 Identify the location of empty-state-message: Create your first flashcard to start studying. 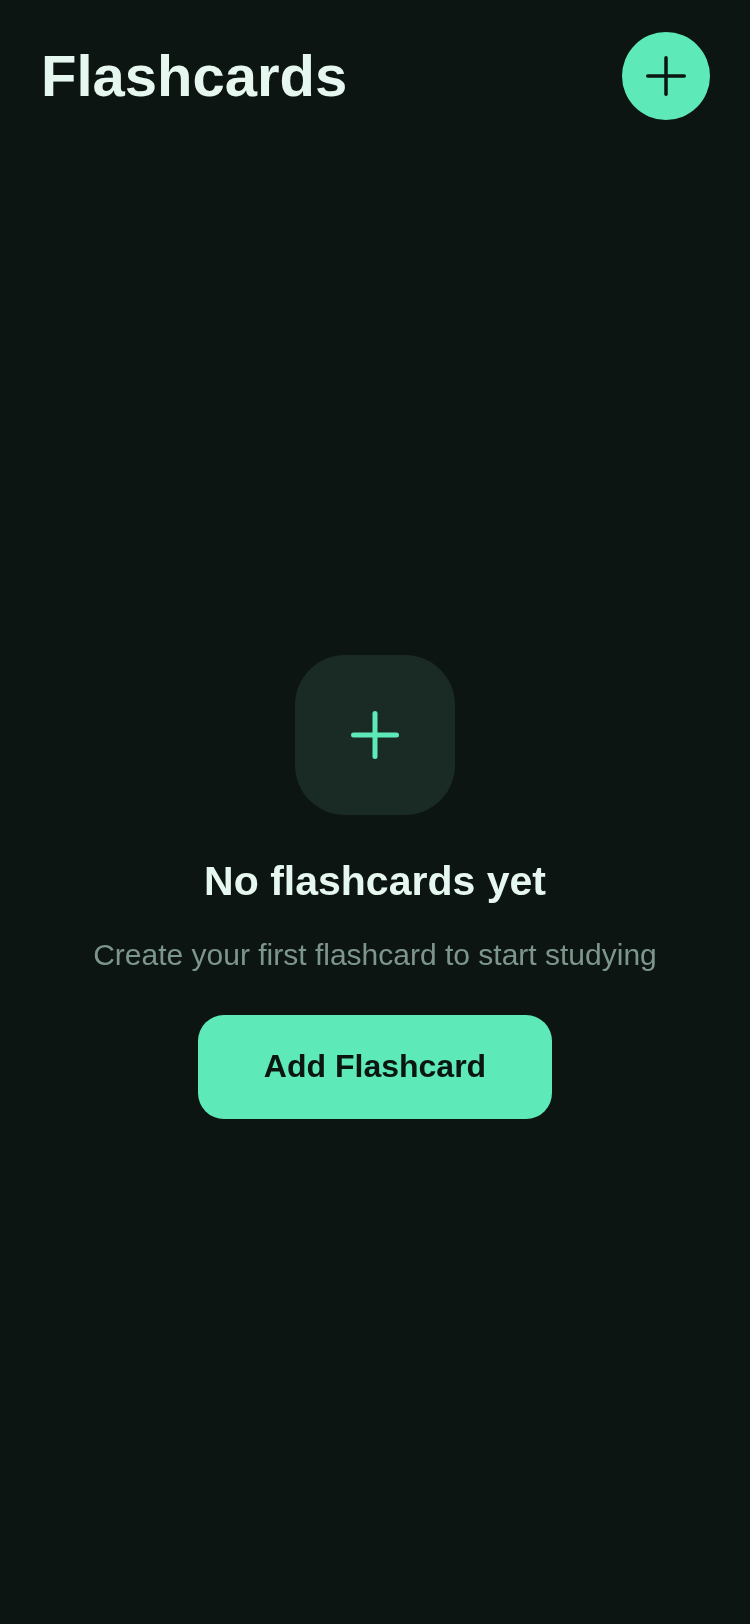
(375, 954).